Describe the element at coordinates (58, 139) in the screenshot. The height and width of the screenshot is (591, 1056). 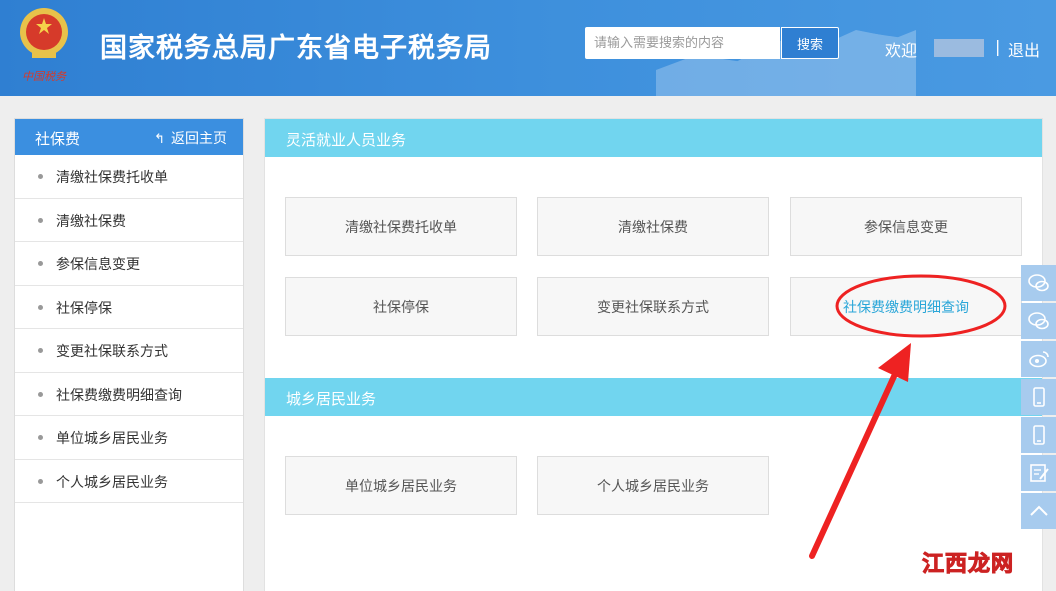
I see `sidebar-title: 社保费` at that location.